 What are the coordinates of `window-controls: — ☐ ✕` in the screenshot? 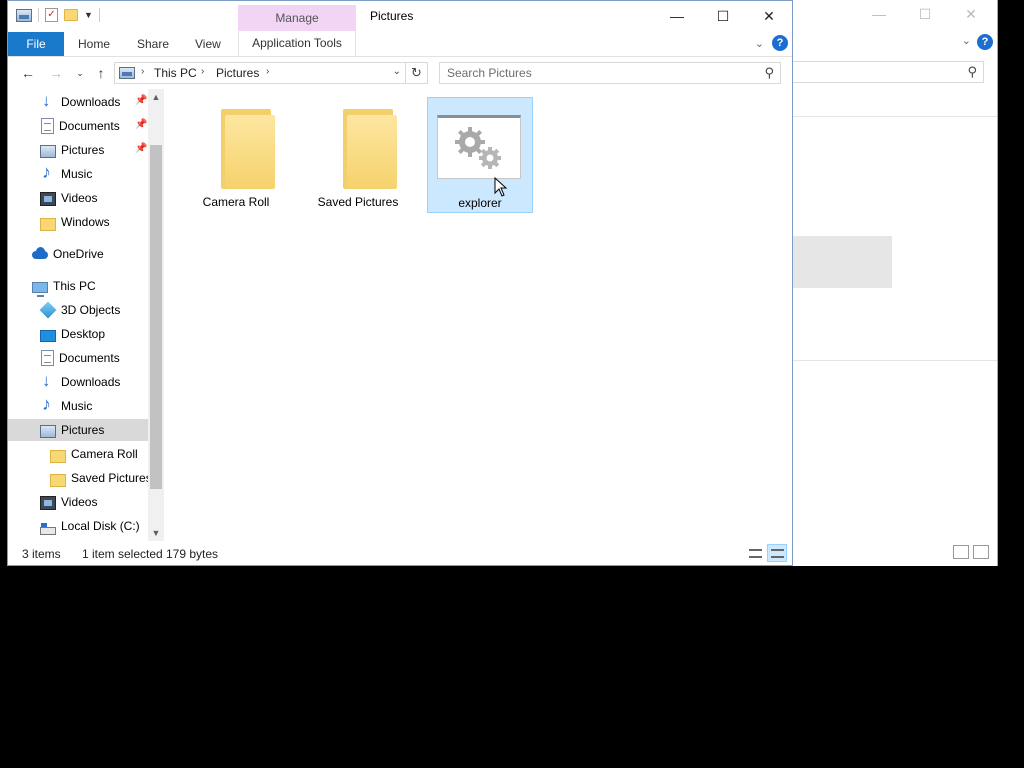 It's located at (723, 16).